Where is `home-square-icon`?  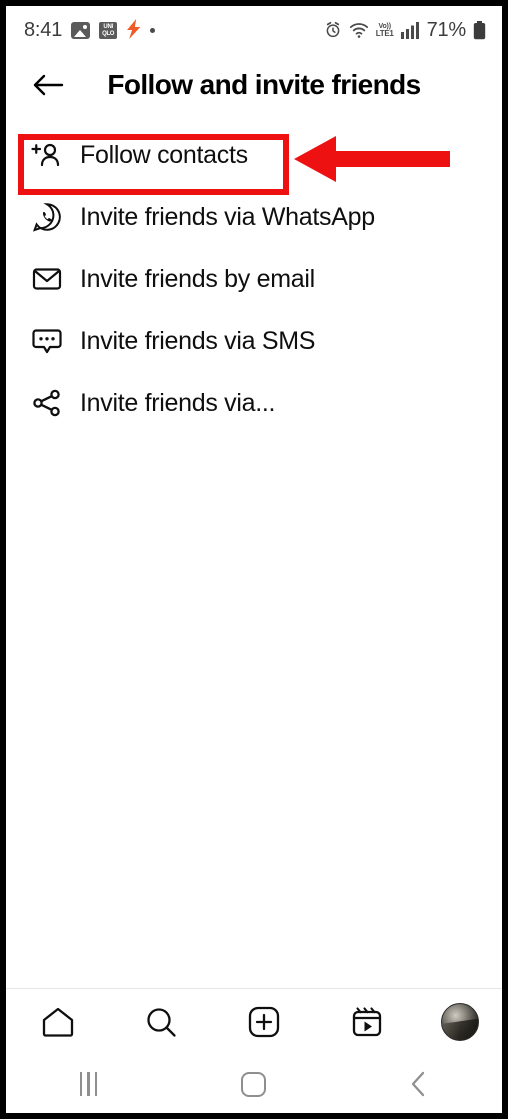
home-square-icon is located at coordinates (254, 1084).